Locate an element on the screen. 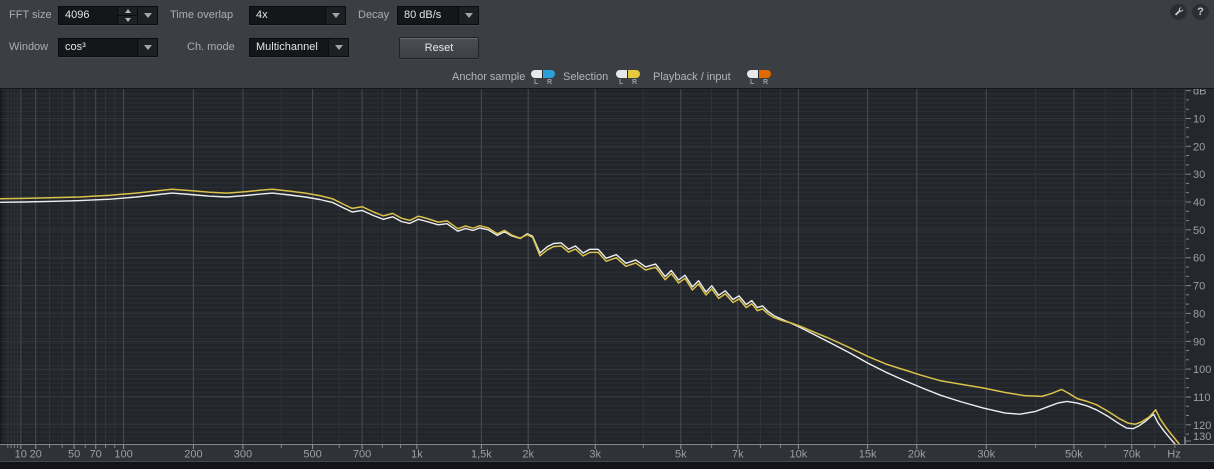 Image resolution: width=1214 pixels, height=469 pixels. svg-text: Hz is located at coordinates (1173, 455).